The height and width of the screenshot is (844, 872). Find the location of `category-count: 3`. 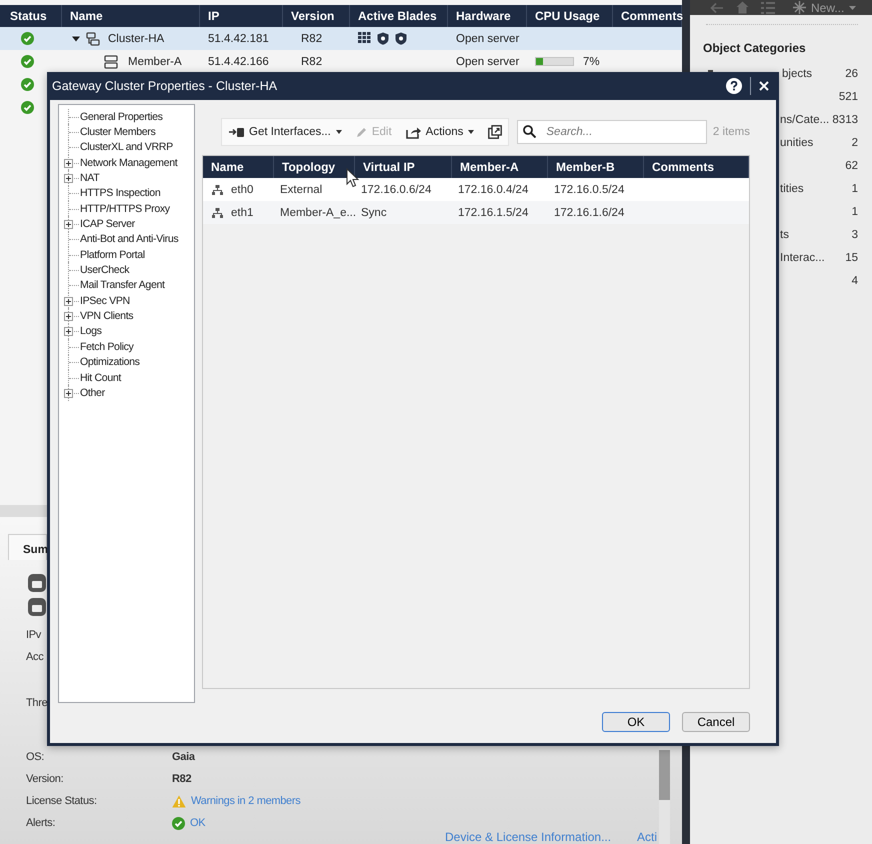

category-count: 3 is located at coordinates (855, 234).